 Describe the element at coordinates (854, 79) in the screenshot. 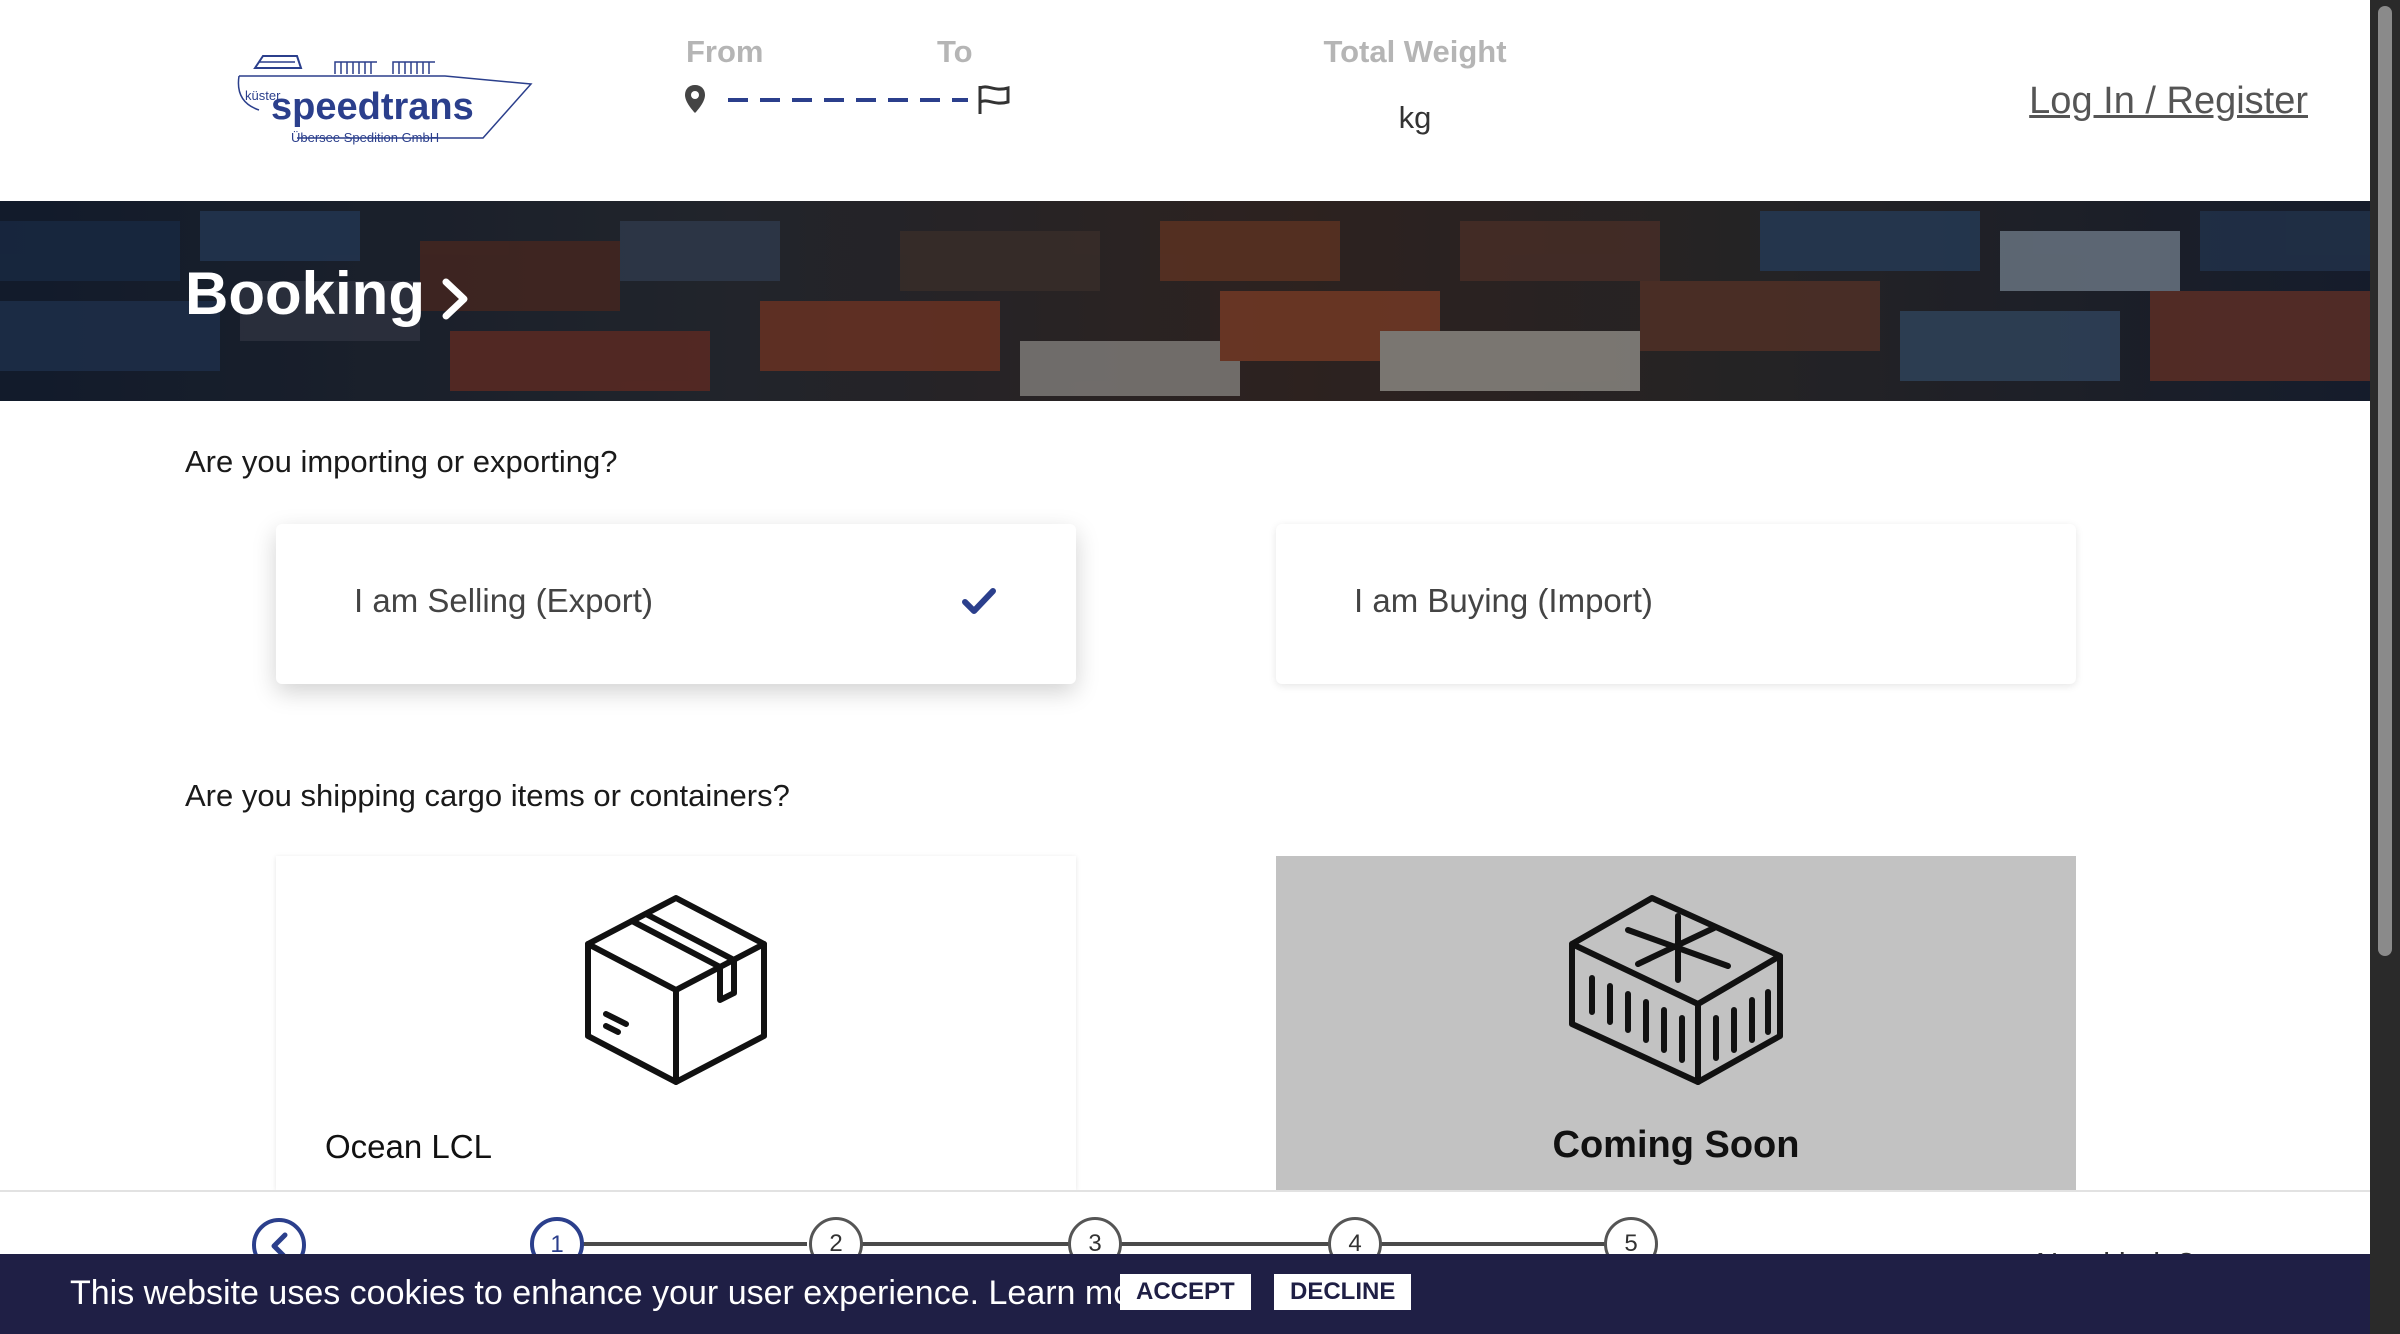

I see `route-summary: From To` at that location.